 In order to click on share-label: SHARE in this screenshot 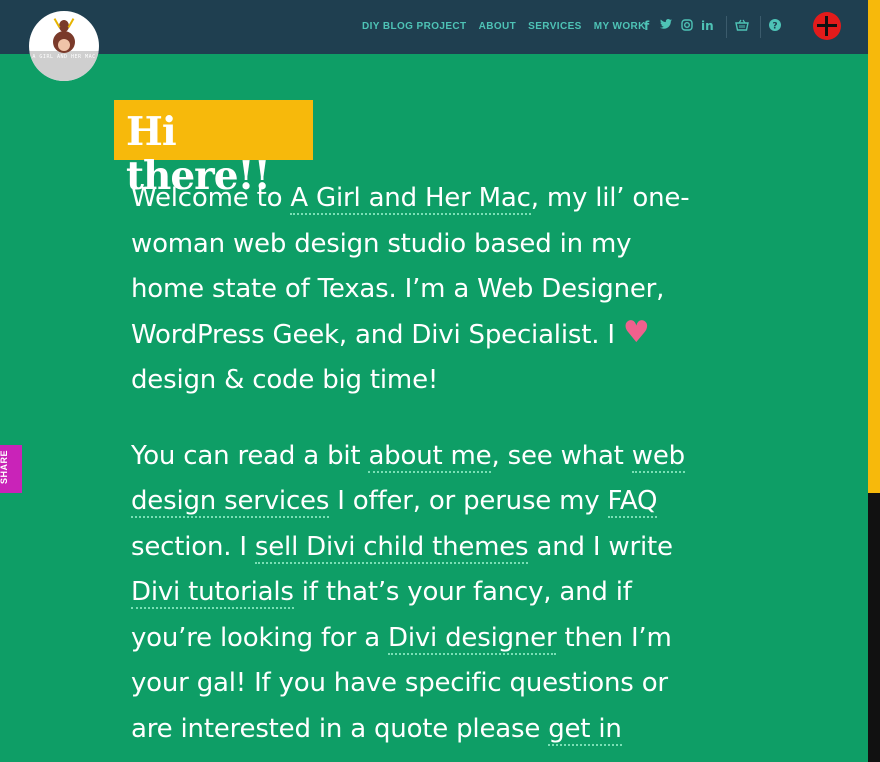, I will do `click(5, 467)`.